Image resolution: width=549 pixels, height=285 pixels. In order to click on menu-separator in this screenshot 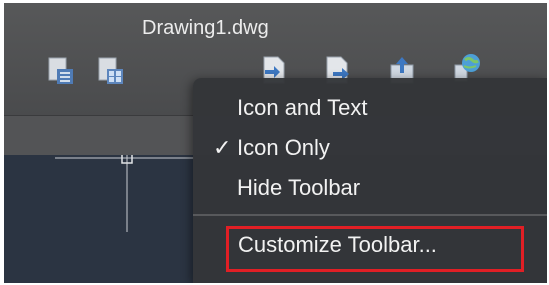, I will do `click(370, 215)`.